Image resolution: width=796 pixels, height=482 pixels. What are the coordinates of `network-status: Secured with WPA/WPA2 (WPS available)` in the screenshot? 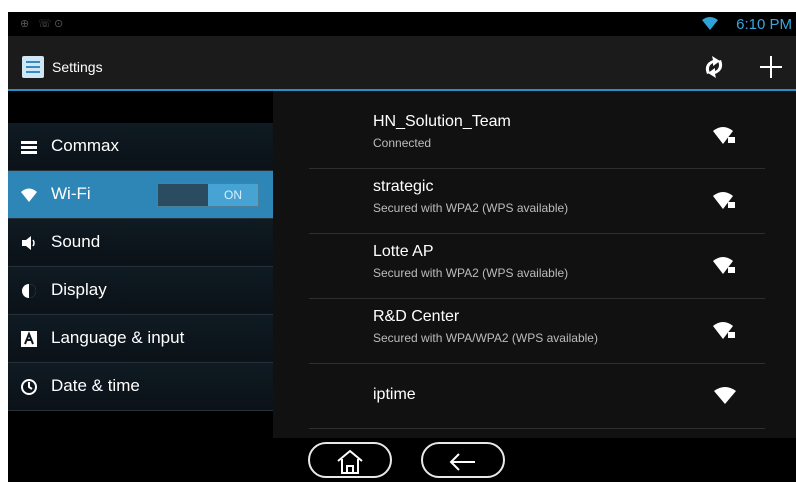 It's located at (485, 338).